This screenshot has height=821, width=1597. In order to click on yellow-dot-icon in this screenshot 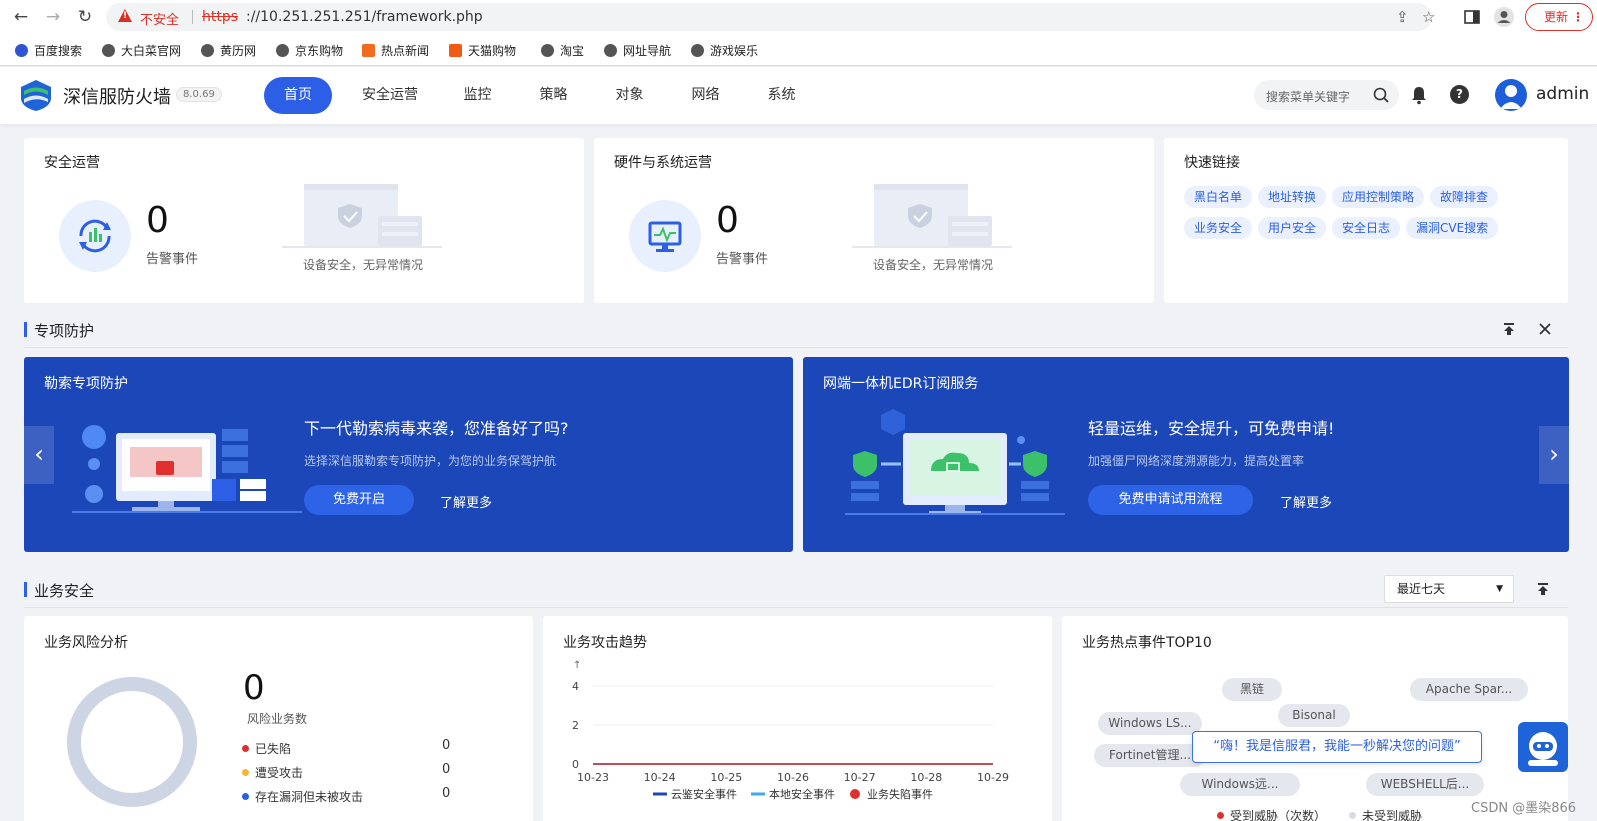, I will do `click(245, 772)`.